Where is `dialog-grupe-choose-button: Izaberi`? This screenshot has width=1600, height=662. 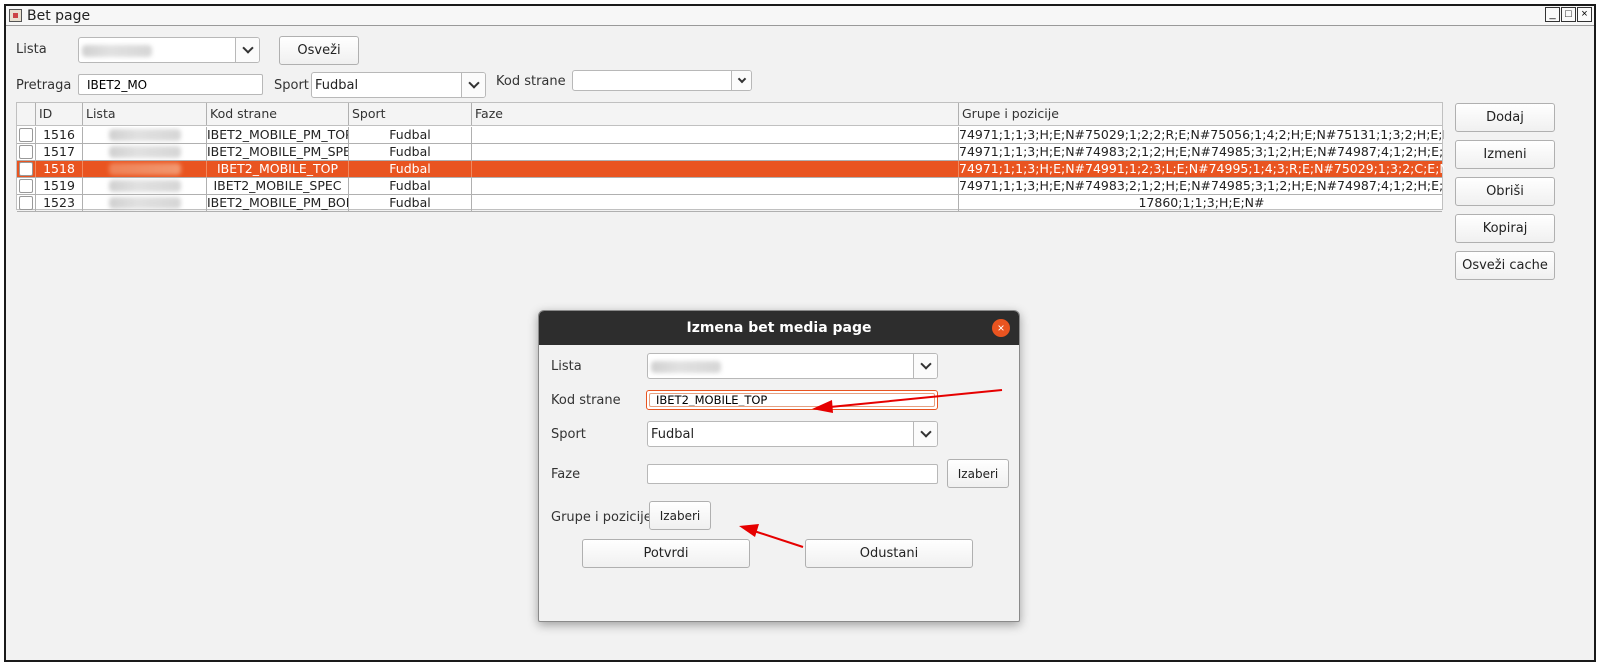 dialog-grupe-choose-button: Izaberi is located at coordinates (680, 515).